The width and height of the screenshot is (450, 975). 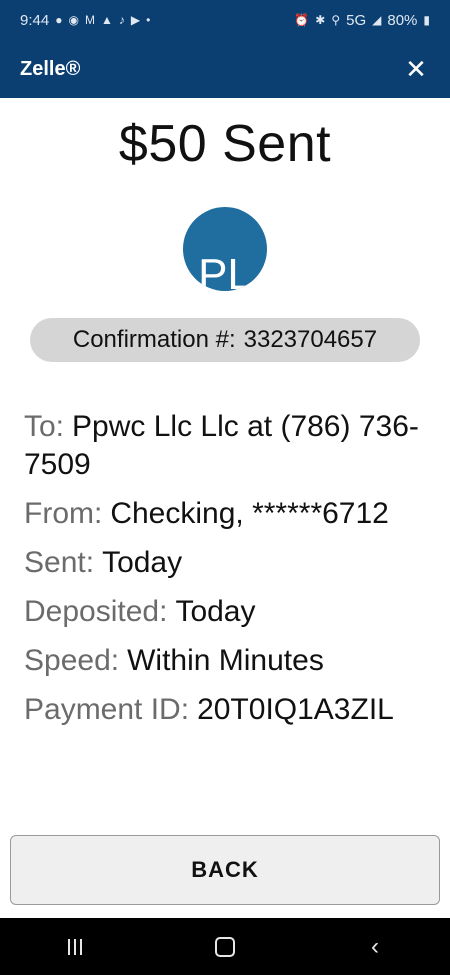 I want to click on confirmation-badge: Confirmation #: 3323704657, so click(x=225, y=340).